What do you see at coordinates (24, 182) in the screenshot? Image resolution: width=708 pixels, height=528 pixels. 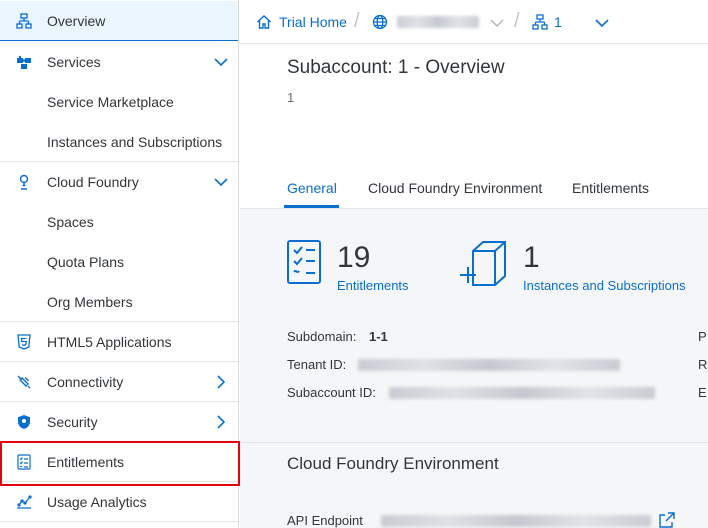 I see `cloud-foundry-icon` at bounding box center [24, 182].